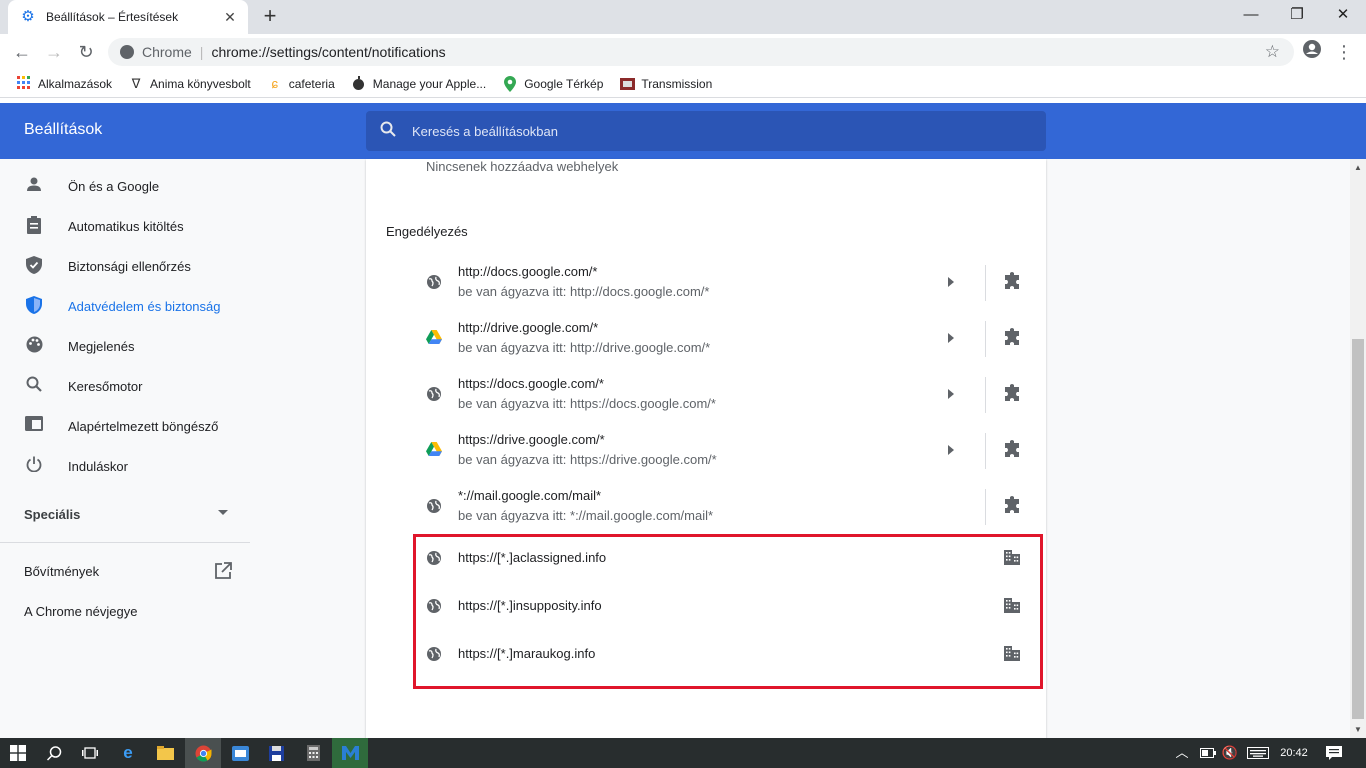  Describe the element at coordinates (276, 753) in the screenshot. I see `save-disk-icon` at that location.